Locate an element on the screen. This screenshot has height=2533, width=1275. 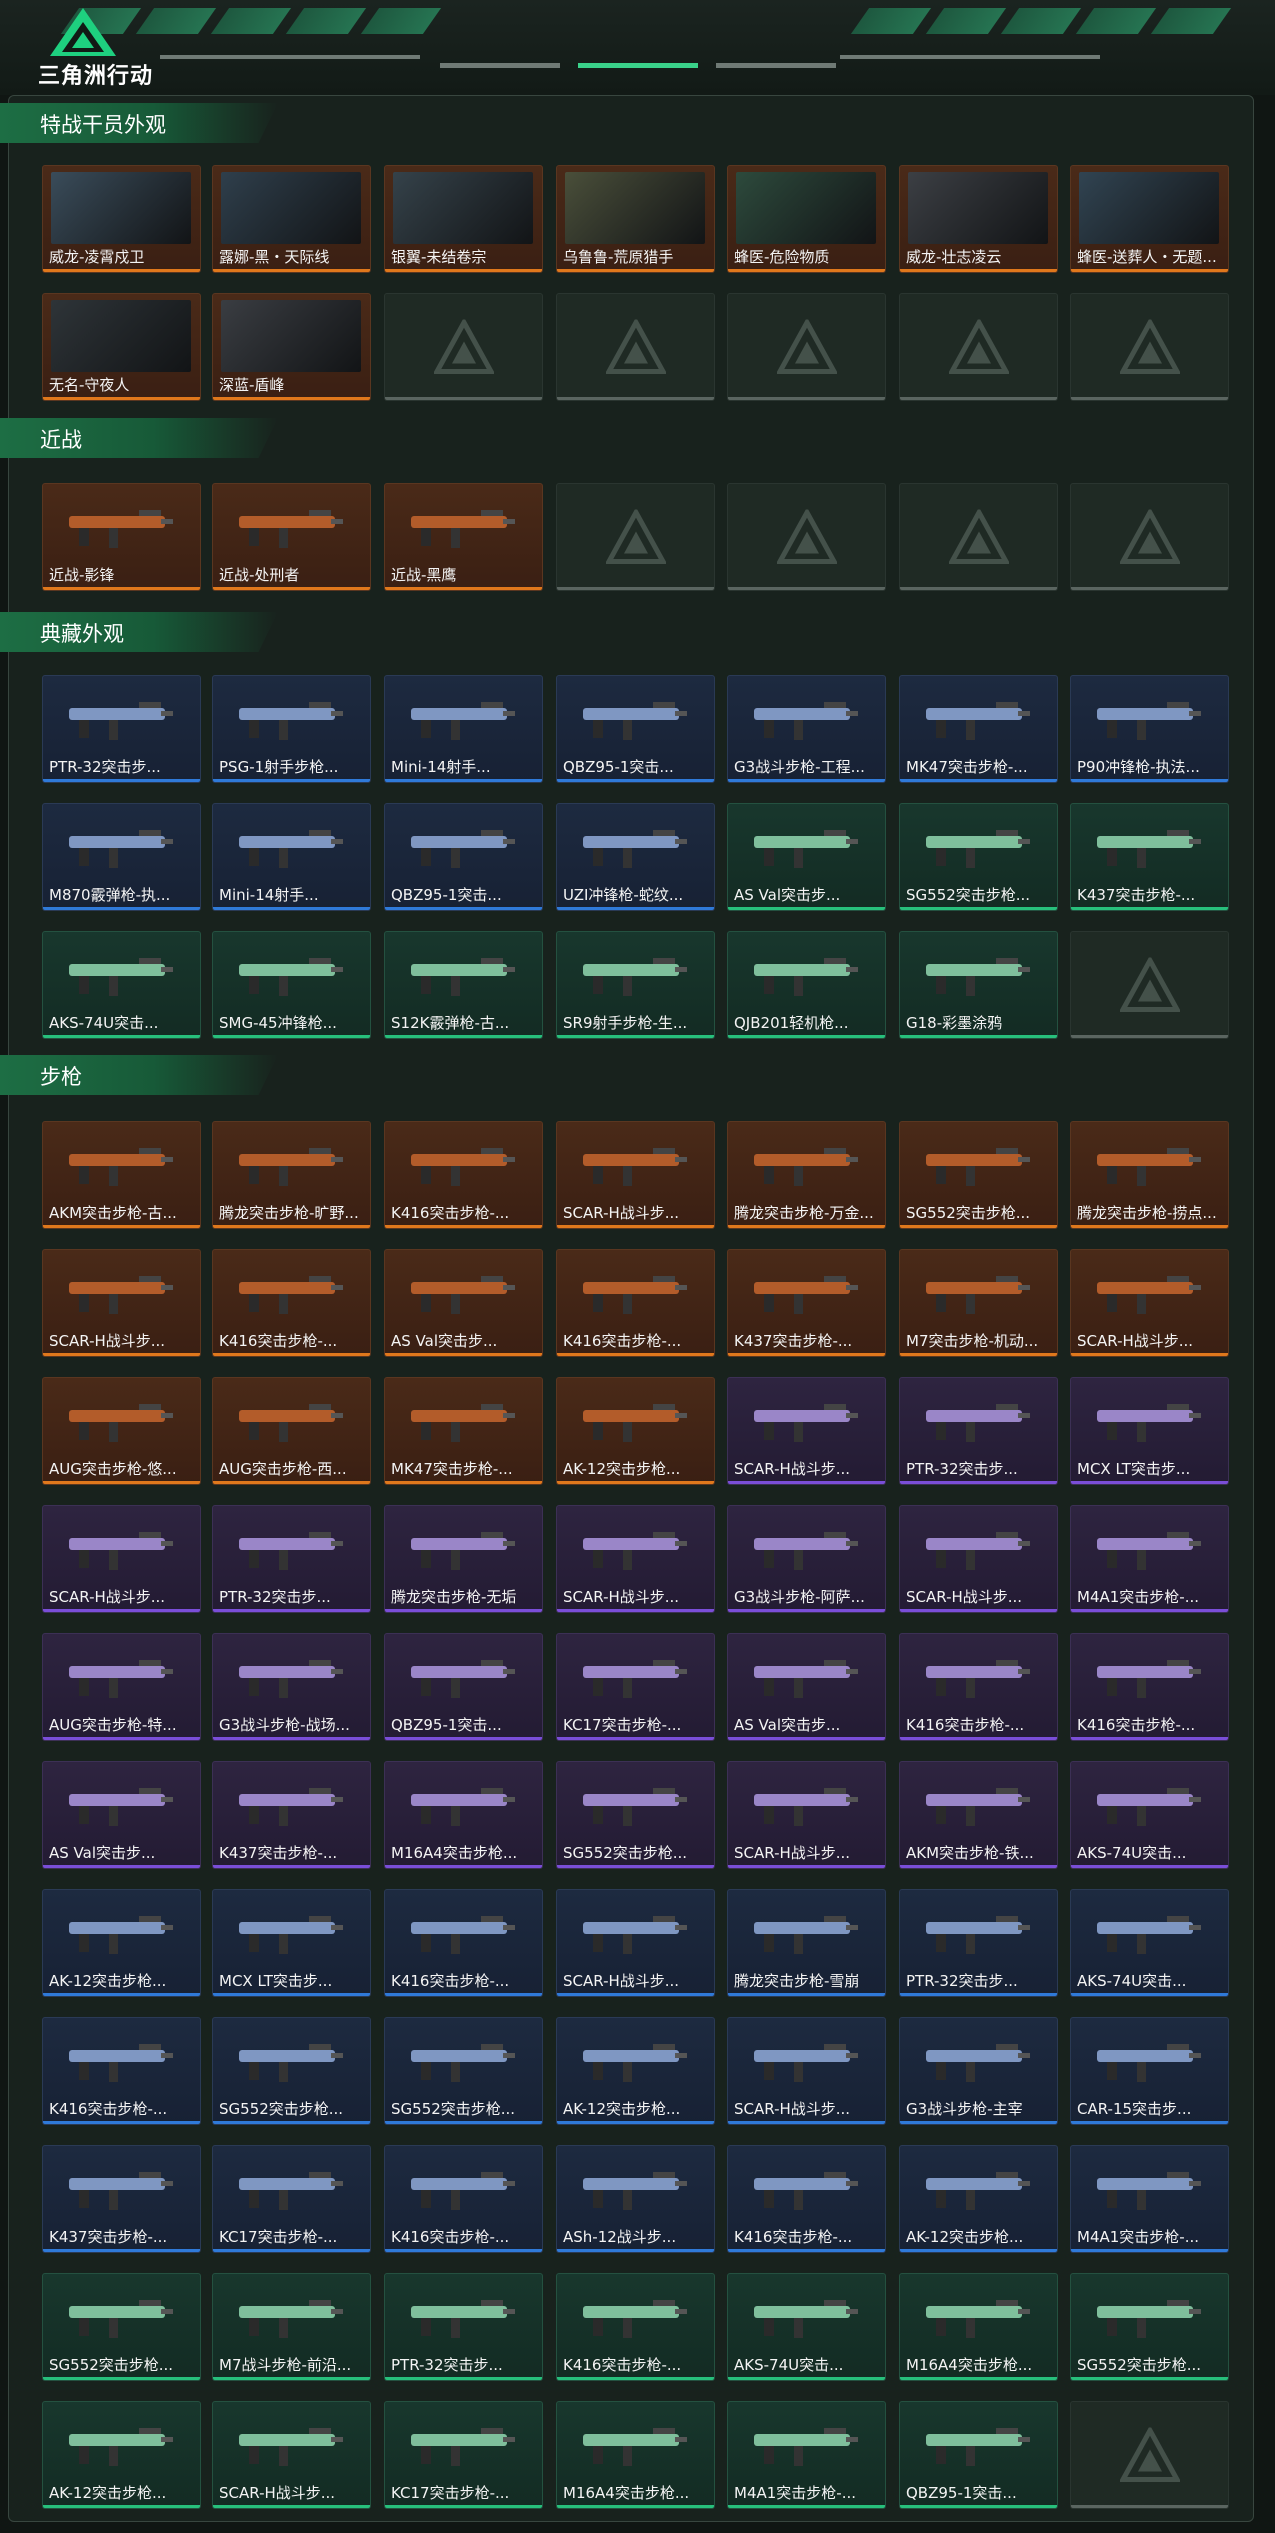
skin-card: 近战-处刑者 is located at coordinates (291, 537).